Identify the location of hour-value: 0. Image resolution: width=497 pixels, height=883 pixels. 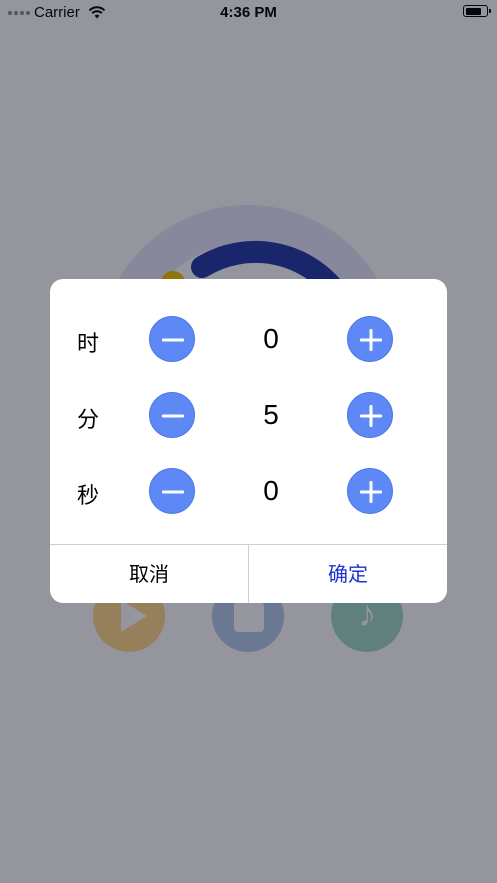
(271, 338).